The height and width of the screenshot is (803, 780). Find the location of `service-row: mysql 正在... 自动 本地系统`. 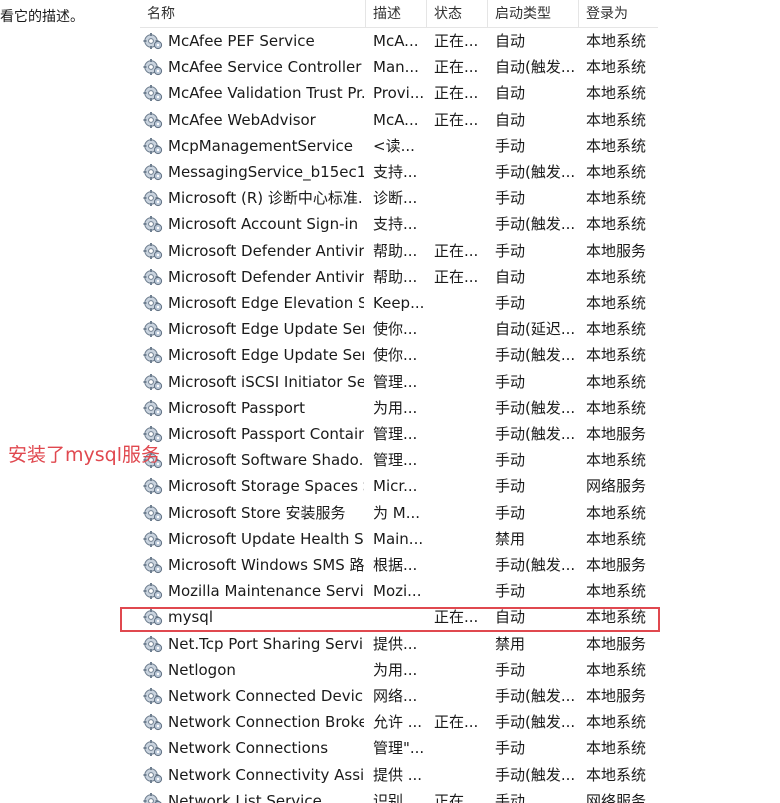

service-row: mysql 正在... 自动 本地系统 is located at coordinates (399, 617).